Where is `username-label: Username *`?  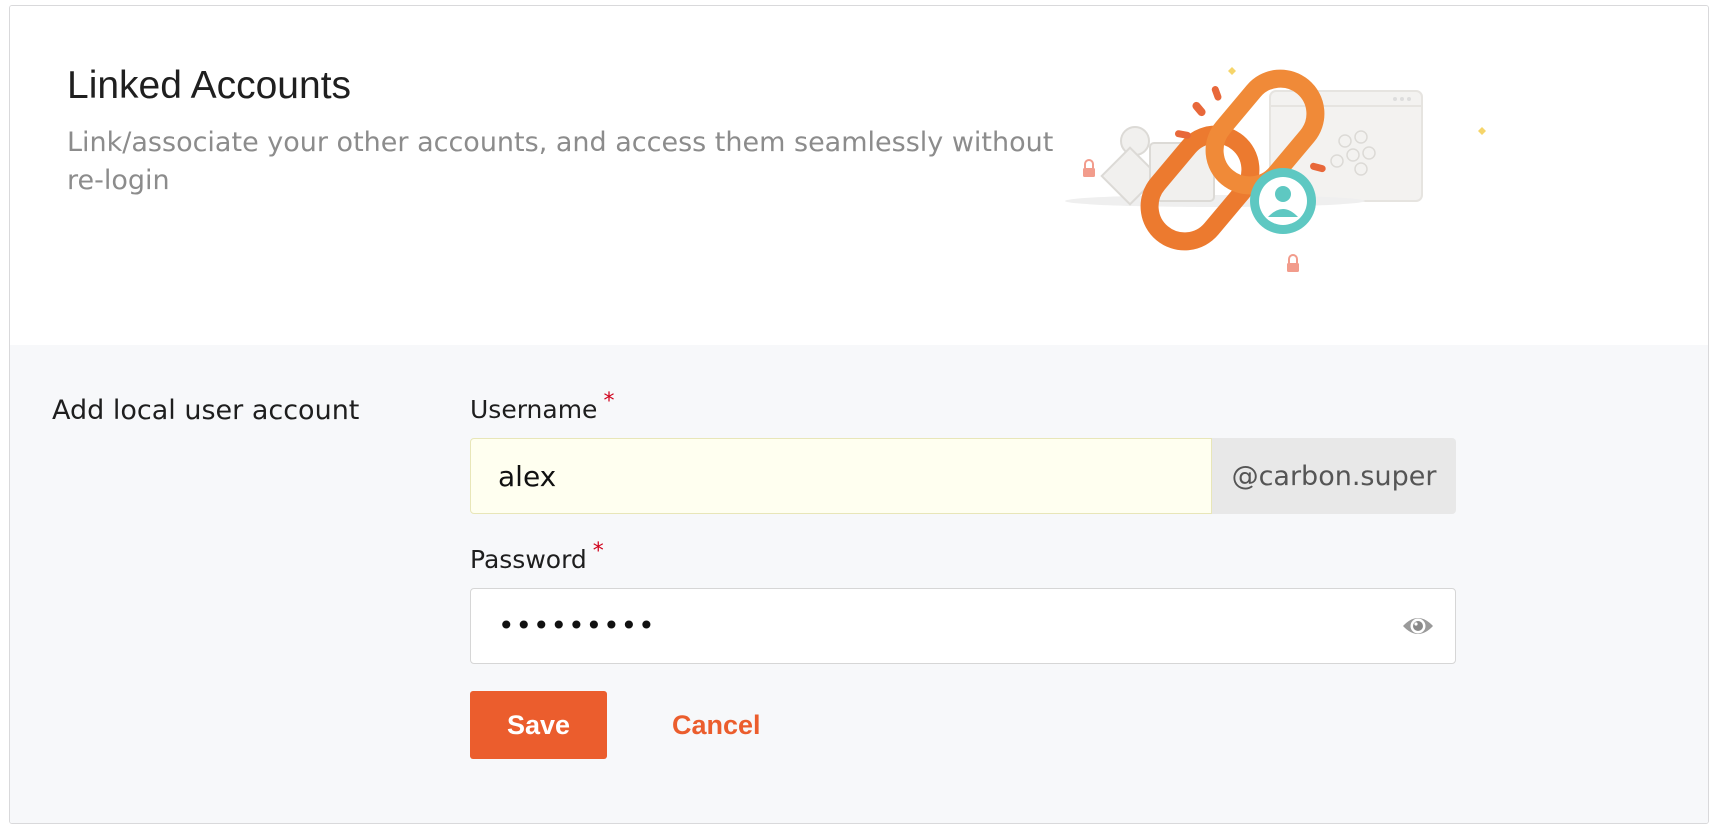 username-label: Username * is located at coordinates (542, 406).